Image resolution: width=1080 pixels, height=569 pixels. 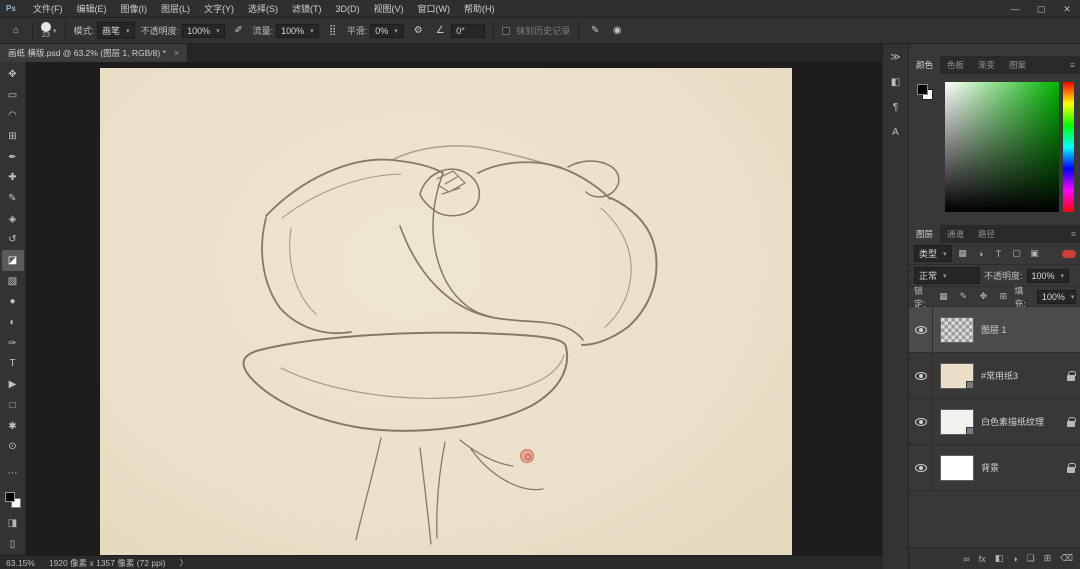 What do you see at coordinates (999, 558) in the screenshot?
I see `layer-mask-icon: ◧` at bounding box center [999, 558].